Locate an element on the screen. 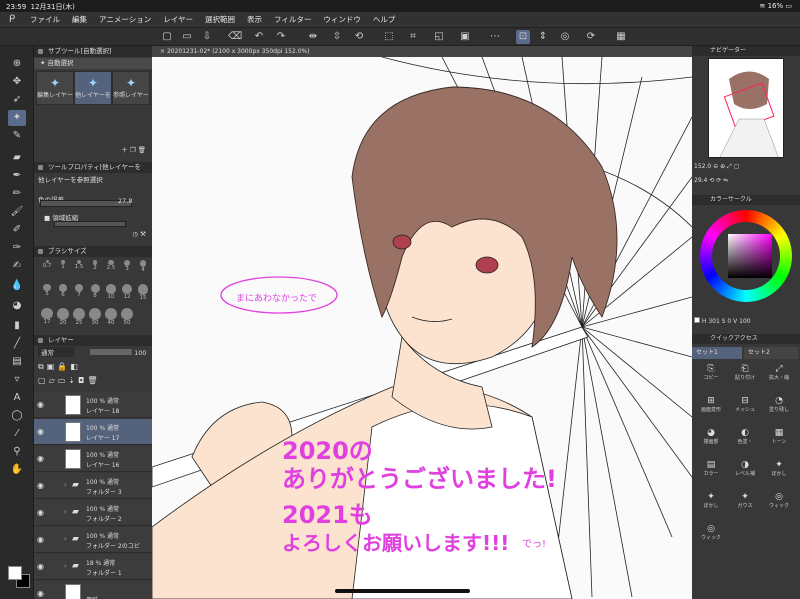 This screenshot has width=800, height=599. layer-row: ◉ 100 % 通常 レイヤー 16 is located at coordinates (93, 459).